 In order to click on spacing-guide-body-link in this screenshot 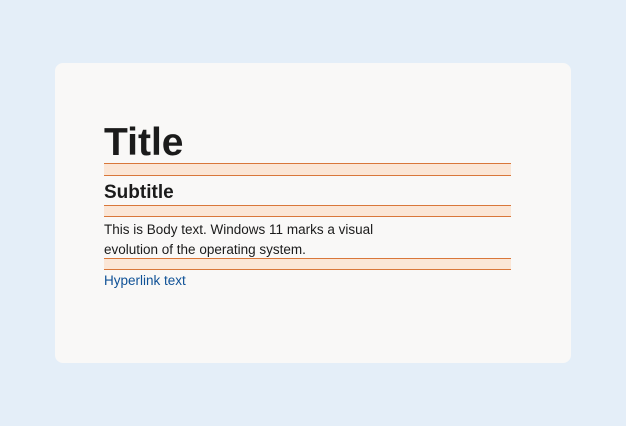, I will do `click(307, 264)`.